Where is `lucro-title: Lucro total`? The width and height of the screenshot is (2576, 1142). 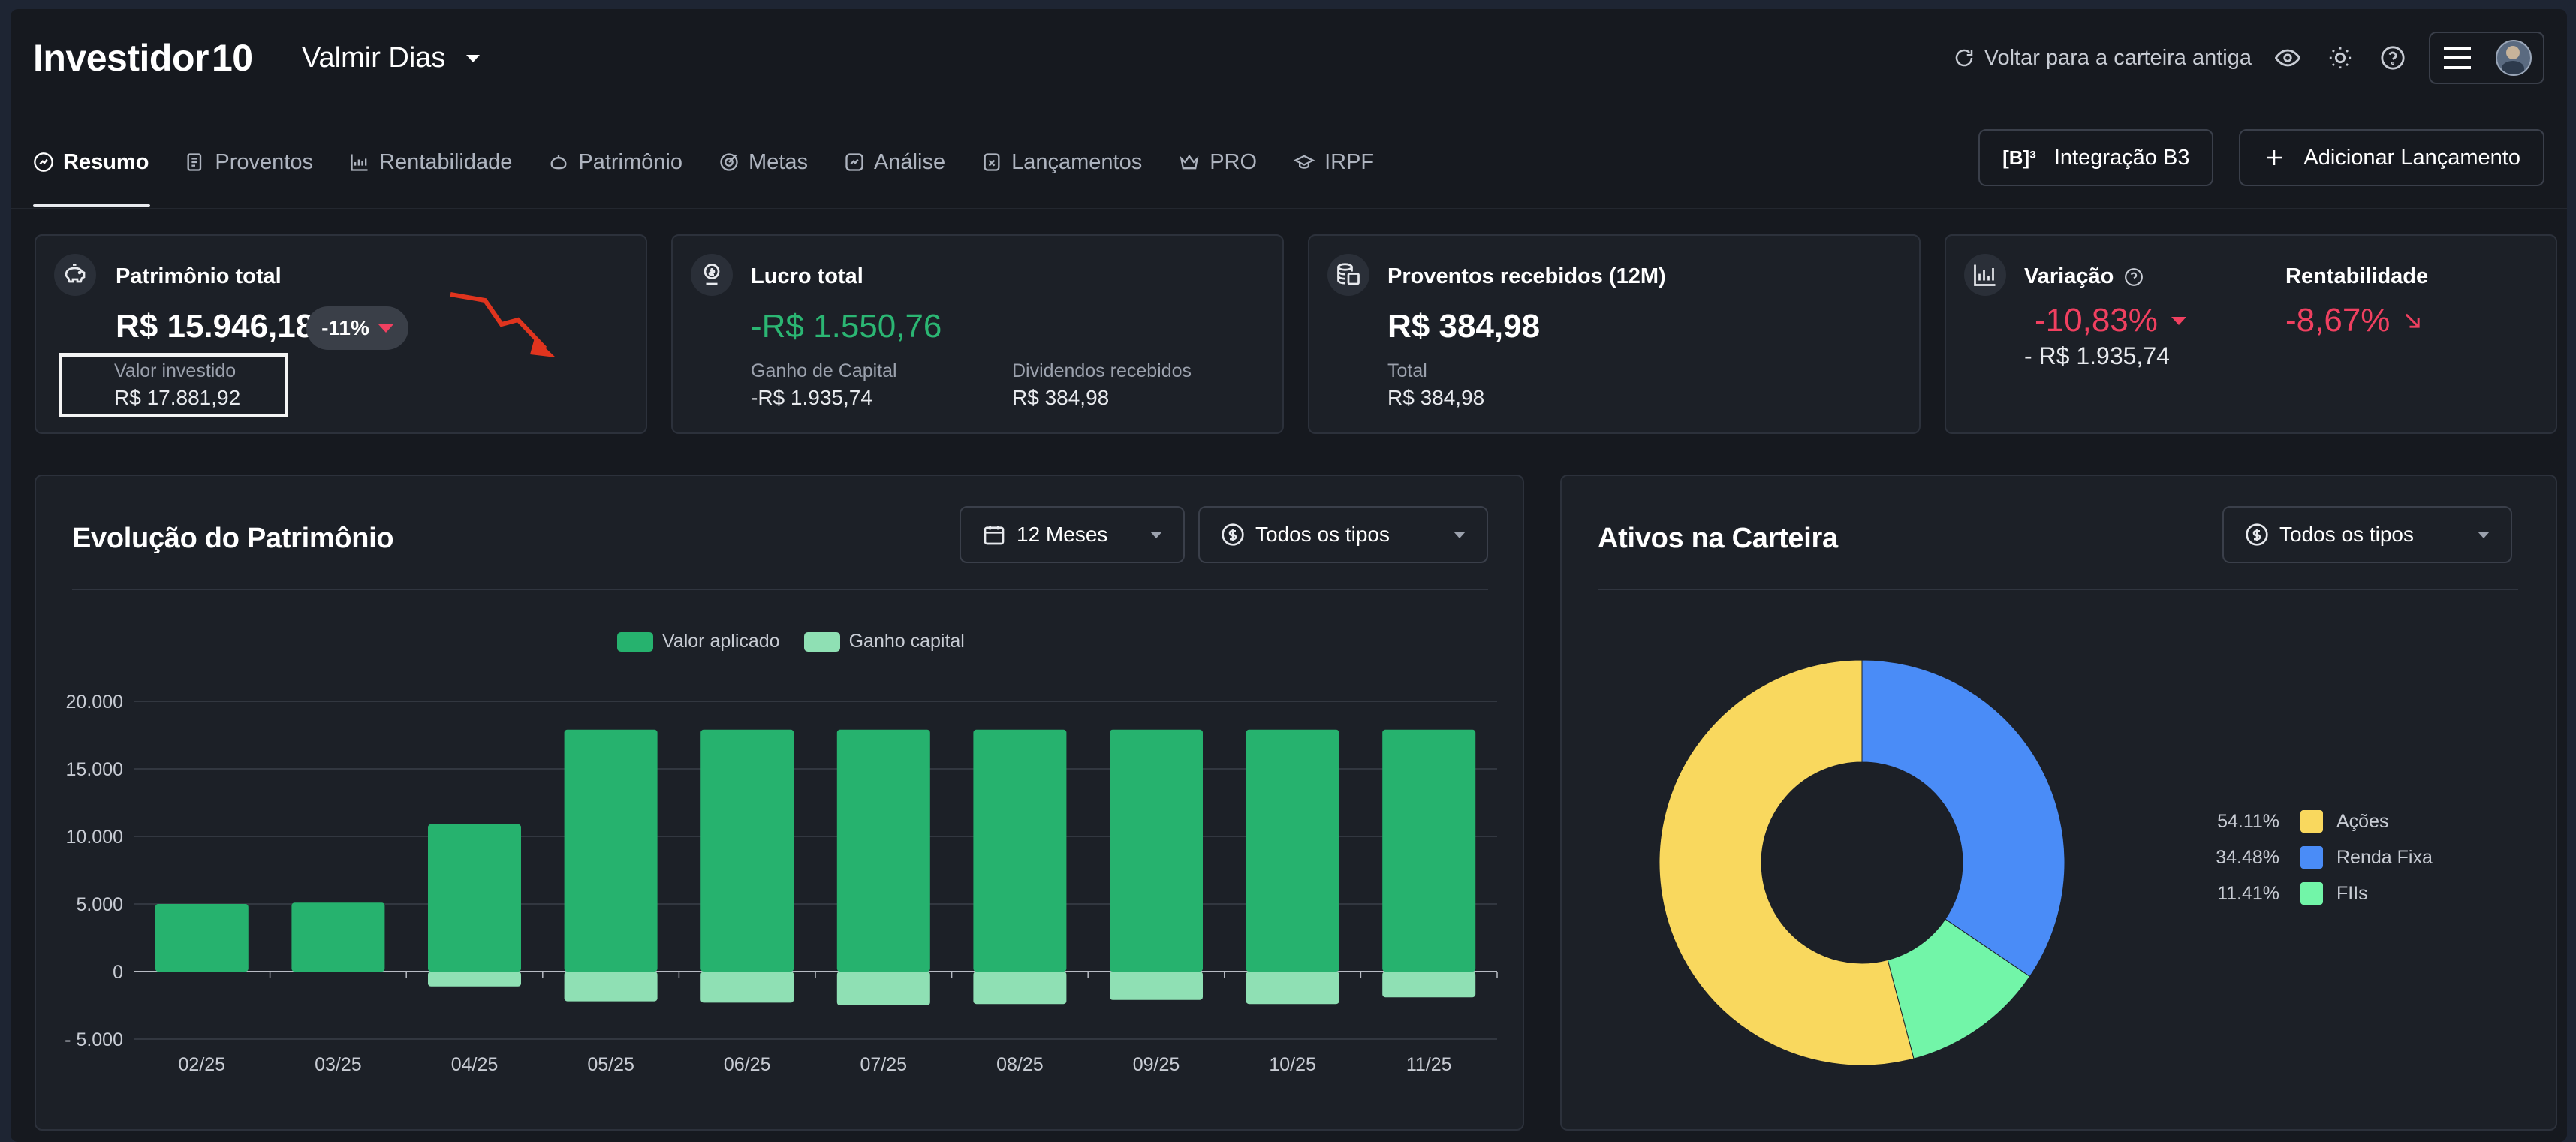 lucro-title: Lucro total is located at coordinates (807, 276).